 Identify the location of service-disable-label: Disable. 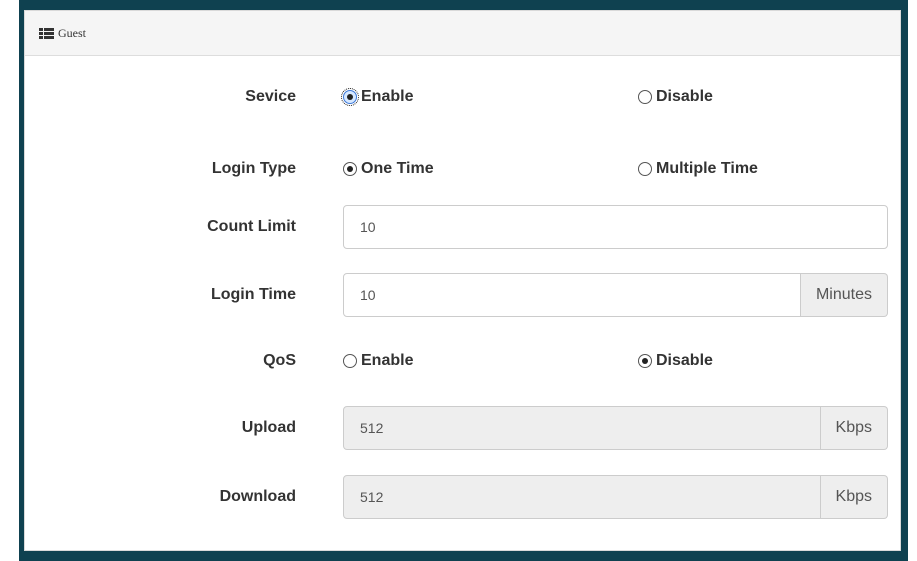
(684, 97).